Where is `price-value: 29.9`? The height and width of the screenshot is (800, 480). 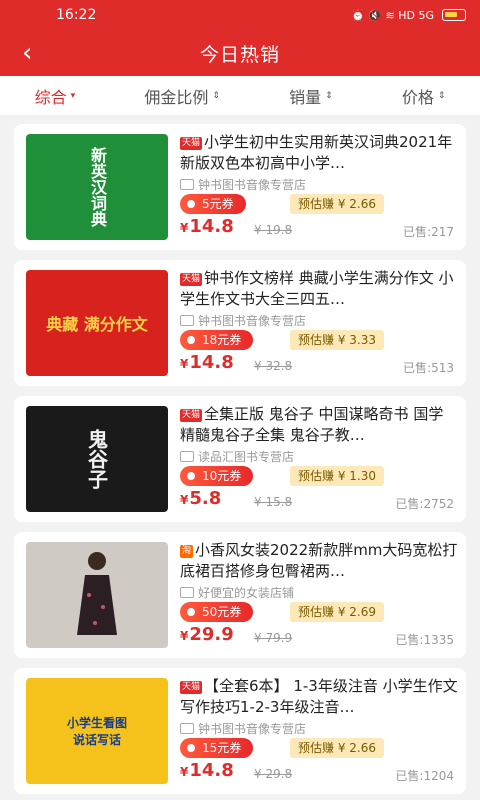
price-value: 29.9 is located at coordinates (211, 634).